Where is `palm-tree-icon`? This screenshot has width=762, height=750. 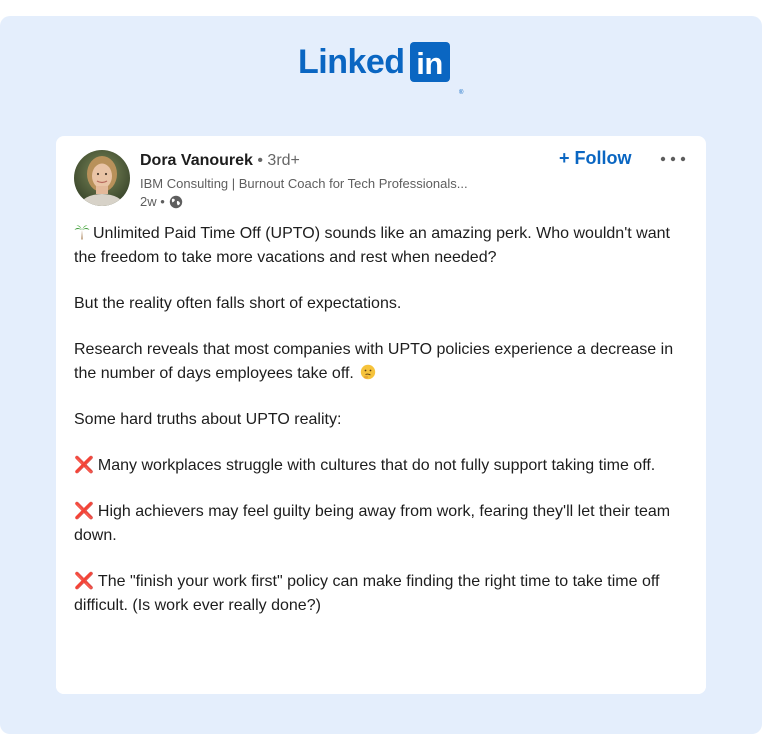
palm-tree-icon is located at coordinates (82, 232).